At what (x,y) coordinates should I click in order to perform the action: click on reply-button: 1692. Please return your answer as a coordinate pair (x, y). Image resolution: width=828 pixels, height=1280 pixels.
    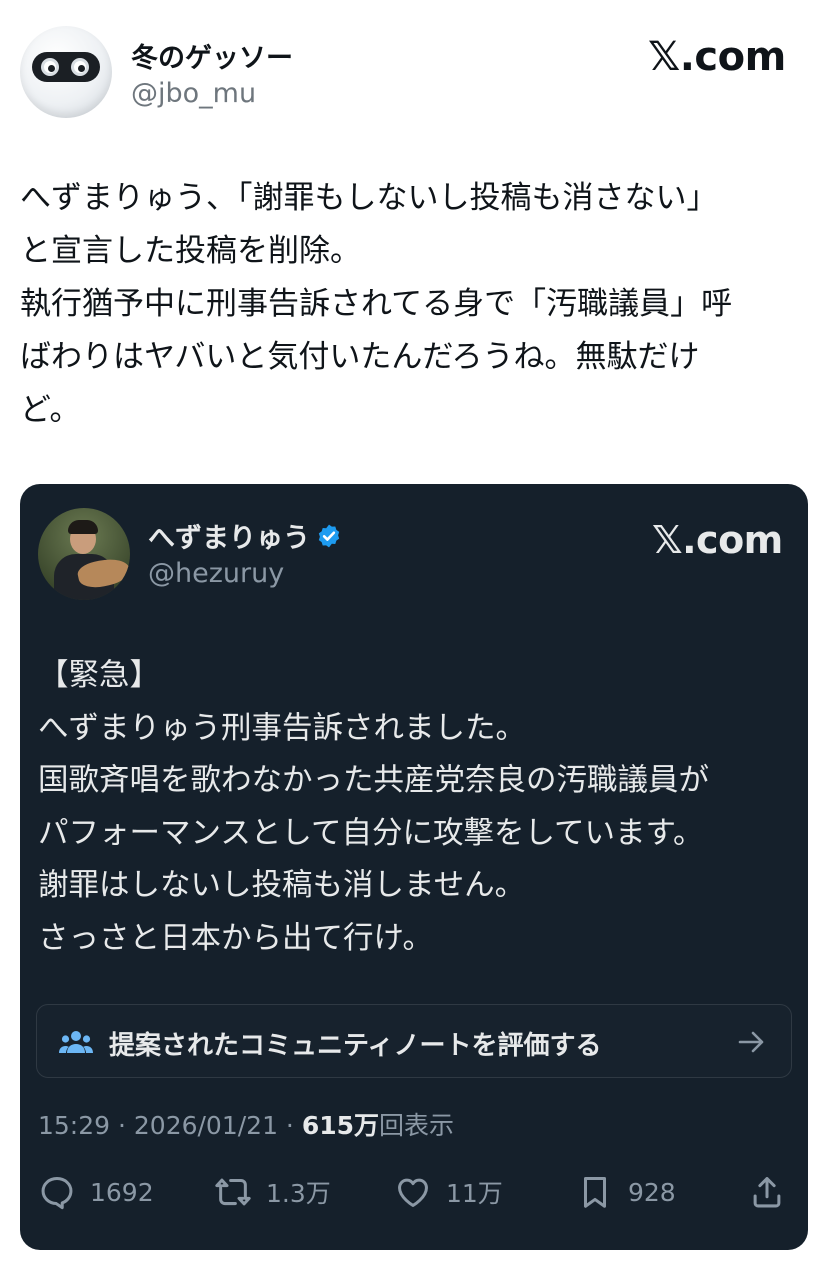
    Looking at the image, I should click on (96, 1192).